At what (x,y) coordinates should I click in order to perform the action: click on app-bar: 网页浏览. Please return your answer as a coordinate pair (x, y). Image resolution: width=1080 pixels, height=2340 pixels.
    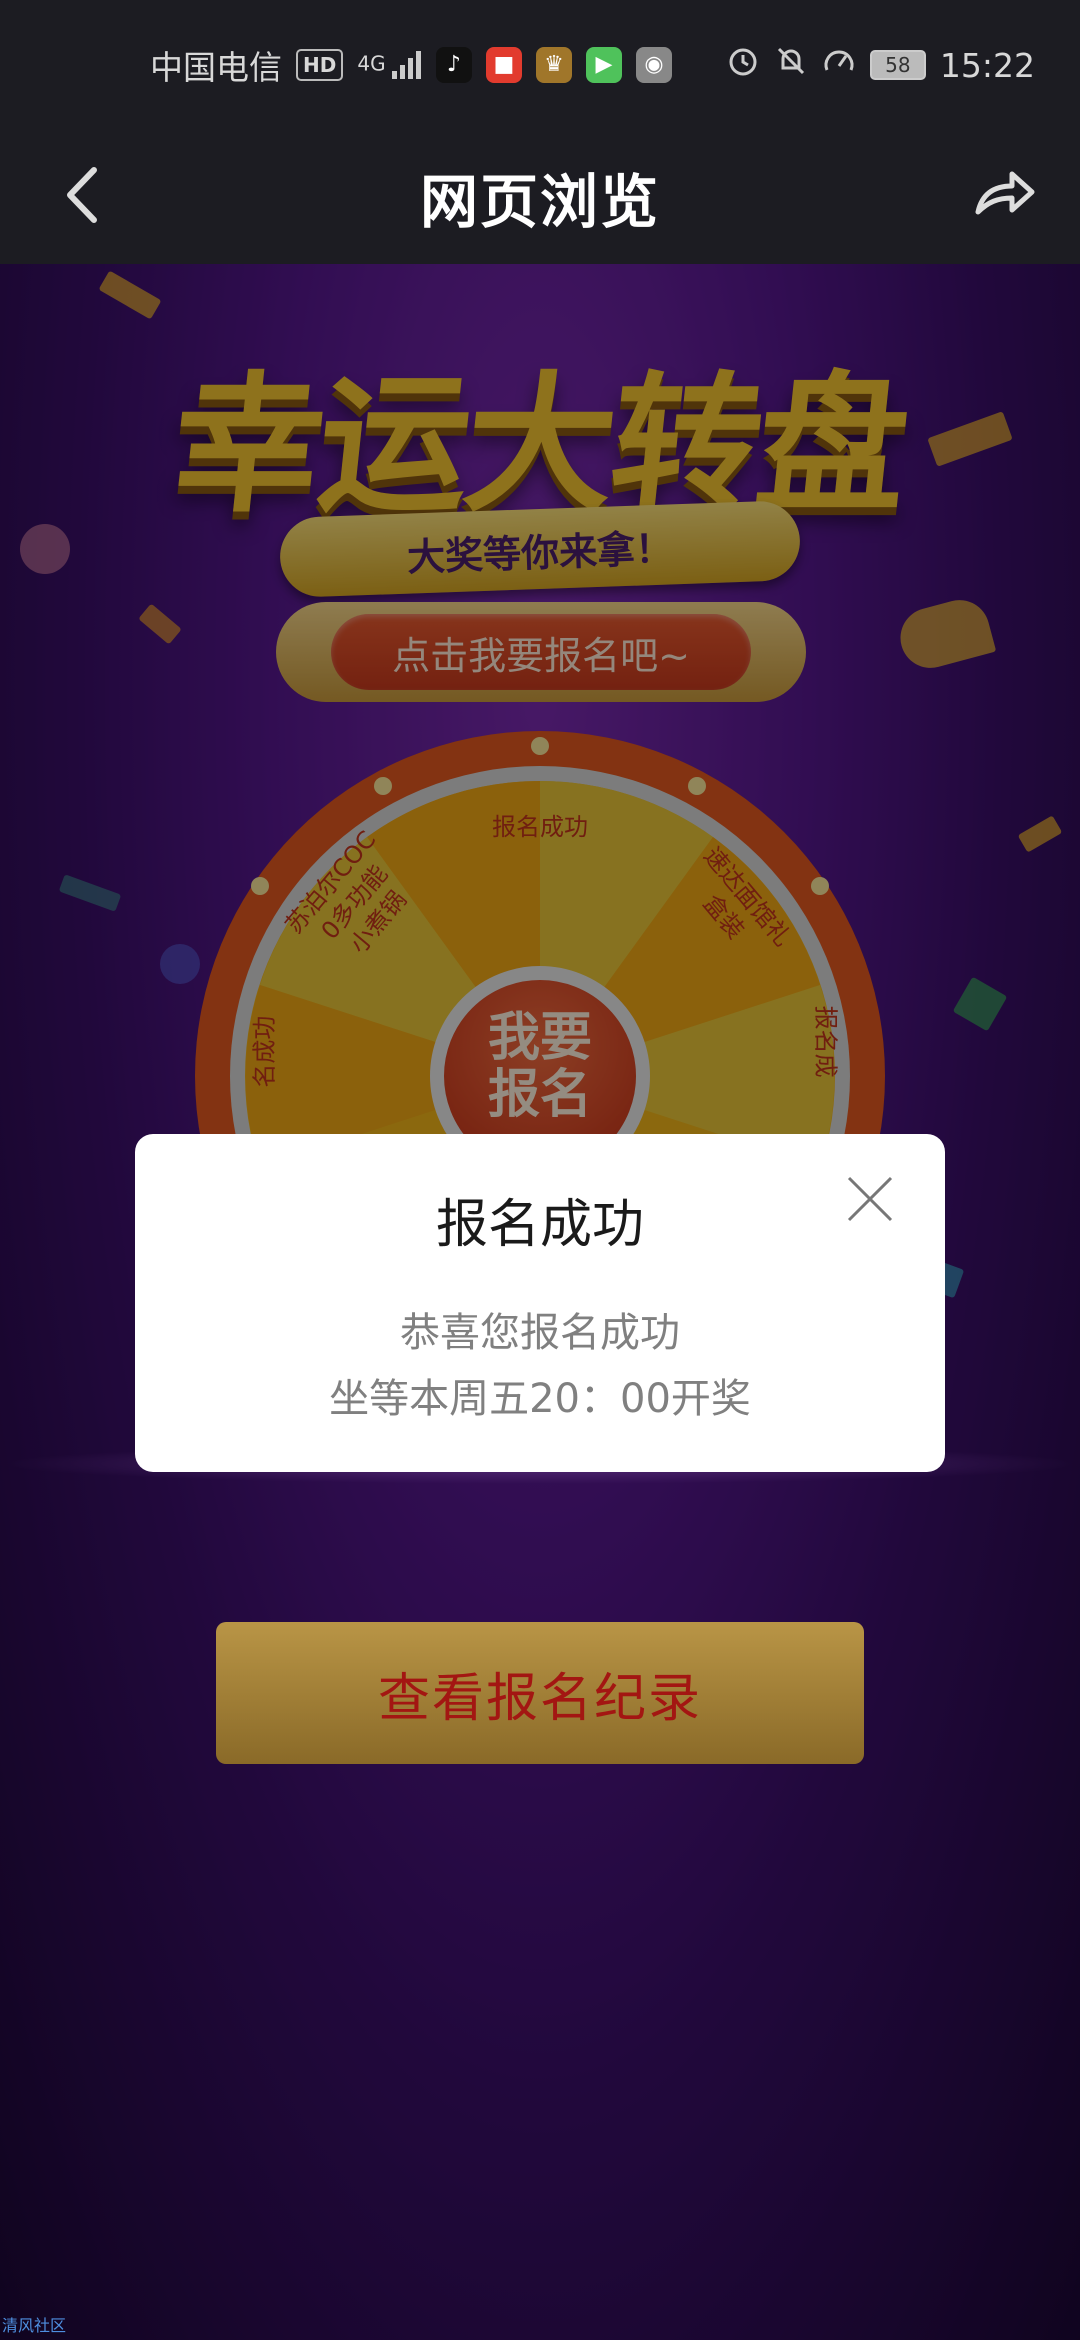
    Looking at the image, I should click on (540, 197).